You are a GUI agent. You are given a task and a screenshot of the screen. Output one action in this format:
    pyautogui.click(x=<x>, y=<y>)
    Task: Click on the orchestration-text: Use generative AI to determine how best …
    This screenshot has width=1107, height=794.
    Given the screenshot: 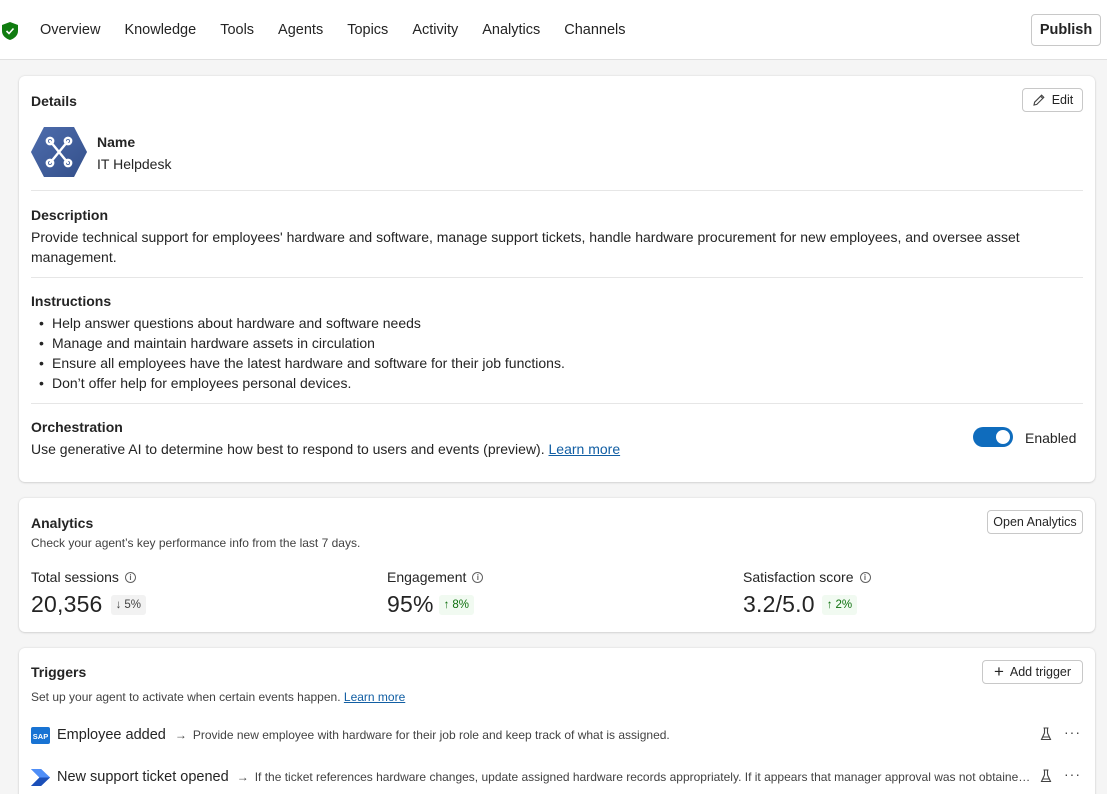 What is the action you would take?
    pyautogui.click(x=288, y=449)
    